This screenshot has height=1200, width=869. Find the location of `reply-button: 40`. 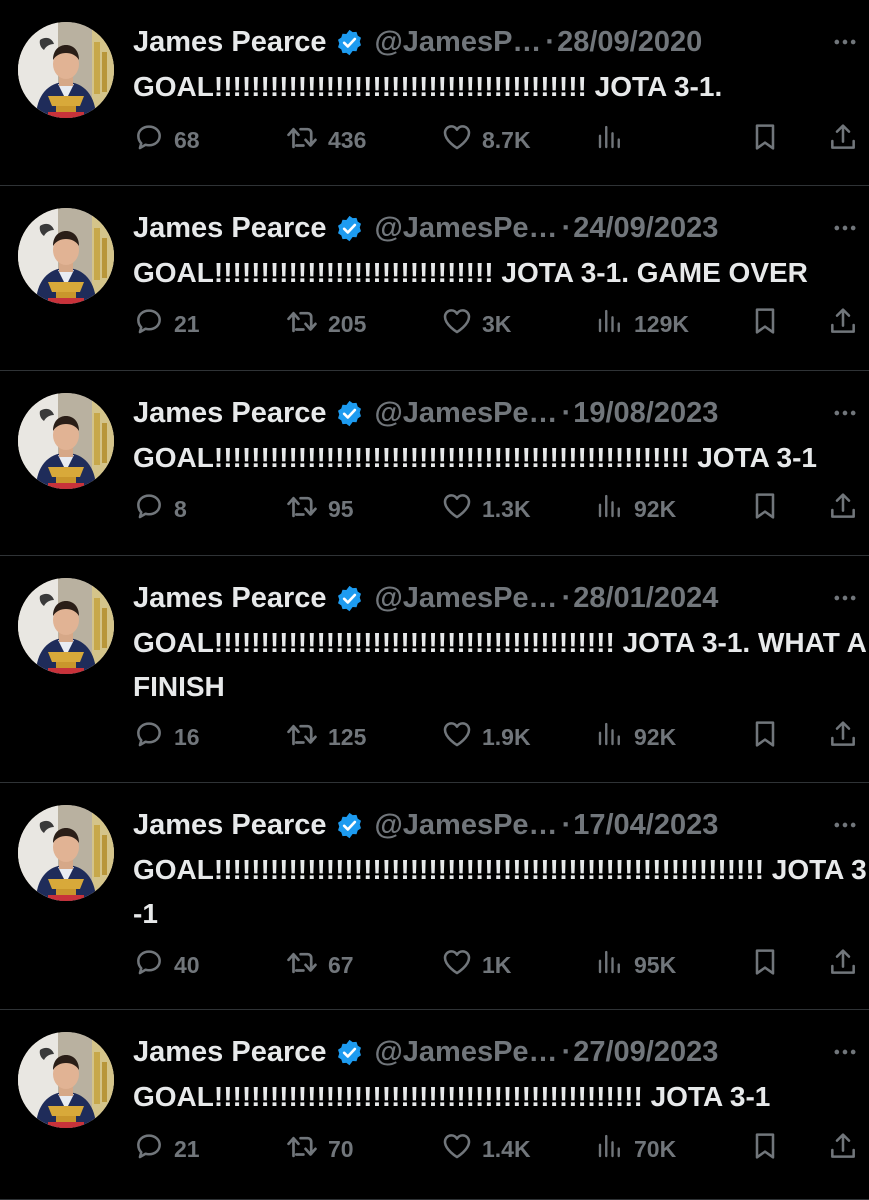

reply-button: 40 is located at coordinates (166, 965).